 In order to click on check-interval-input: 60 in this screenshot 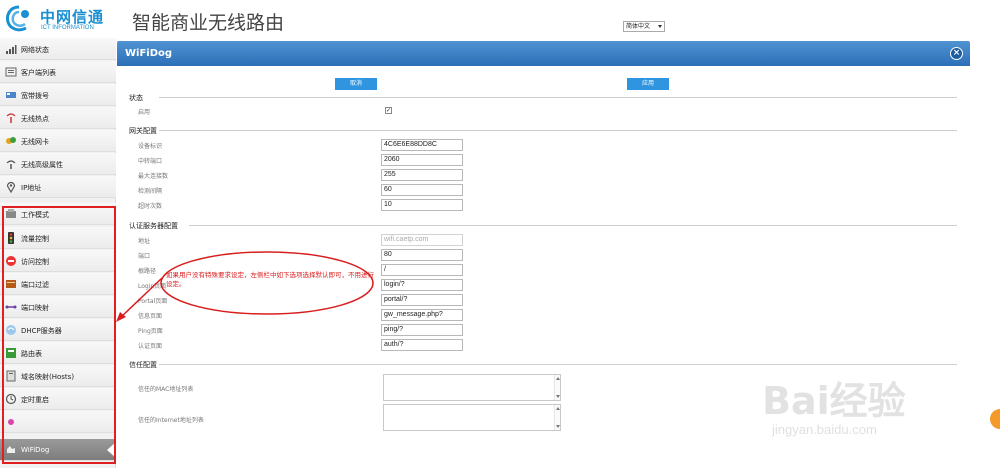, I will do `click(422, 190)`.